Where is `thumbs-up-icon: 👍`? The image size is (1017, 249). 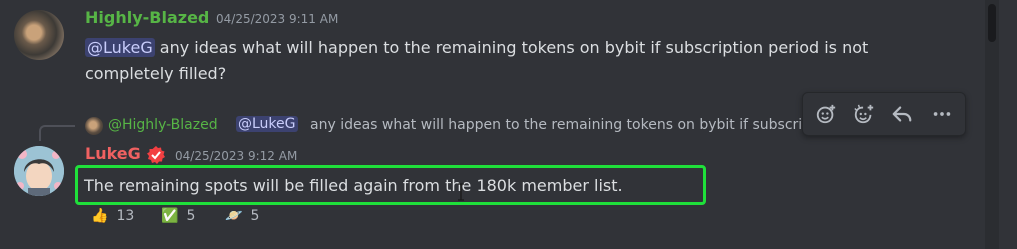 thumbs-up-icon: 👍 is located at coordinates (100, 216).